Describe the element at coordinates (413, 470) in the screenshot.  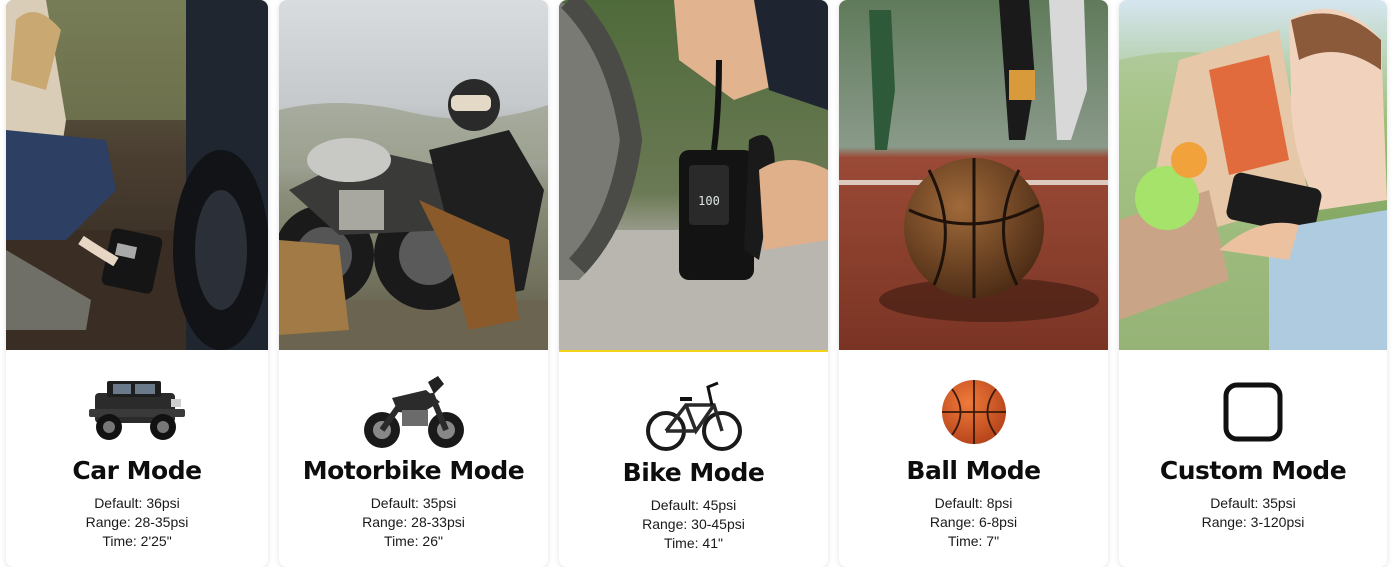
I see `mode-title: Motorbike Mode` at that location.